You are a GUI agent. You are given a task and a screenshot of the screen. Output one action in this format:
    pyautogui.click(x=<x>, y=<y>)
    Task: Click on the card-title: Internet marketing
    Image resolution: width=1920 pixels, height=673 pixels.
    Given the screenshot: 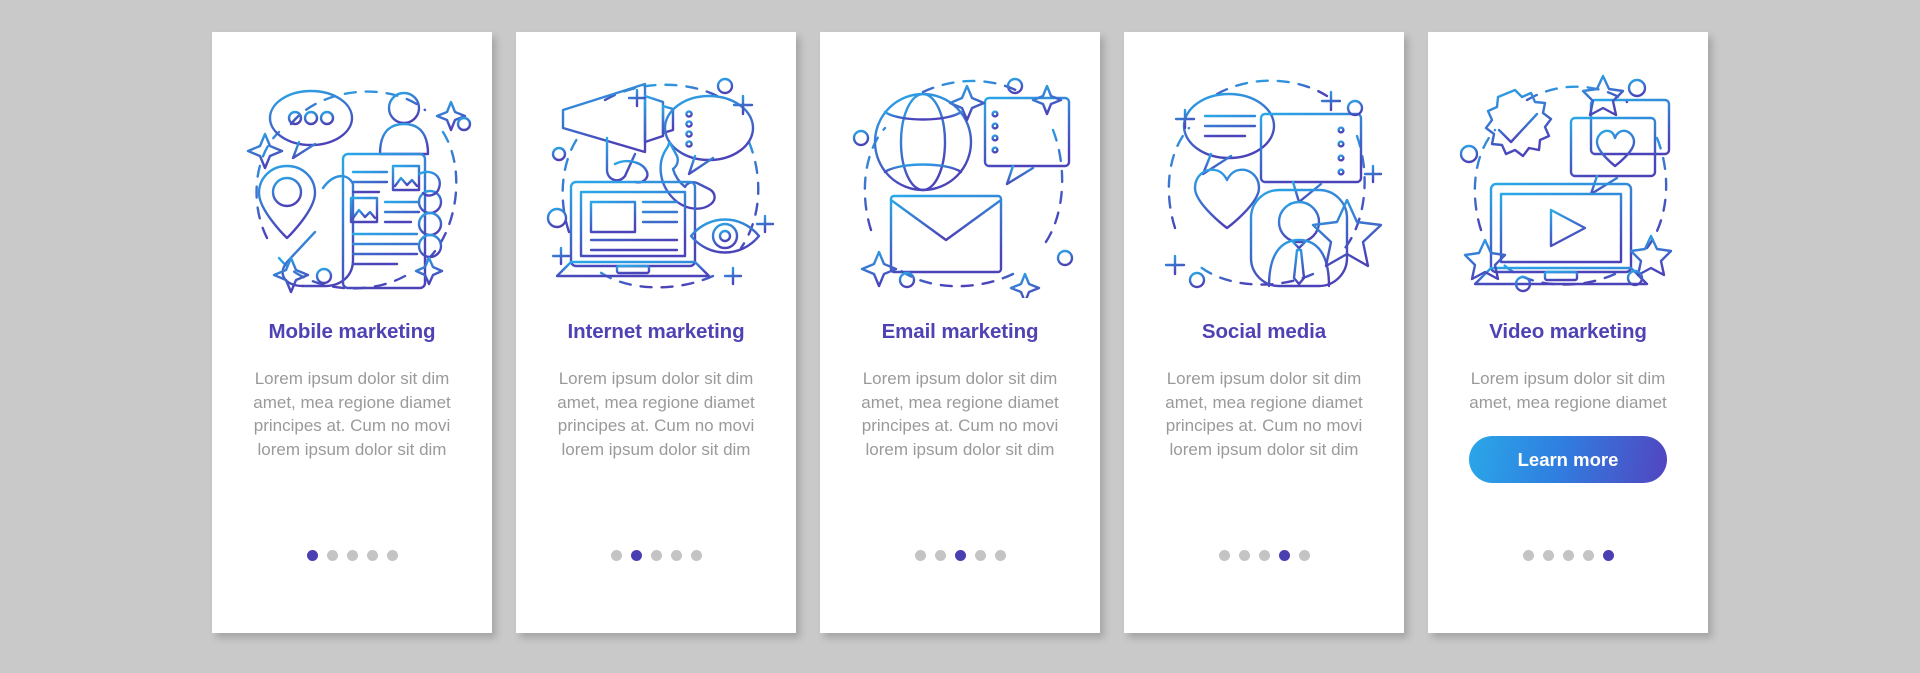 What is the action you would take?
    pyautogui.click(x=656, y=331)
    